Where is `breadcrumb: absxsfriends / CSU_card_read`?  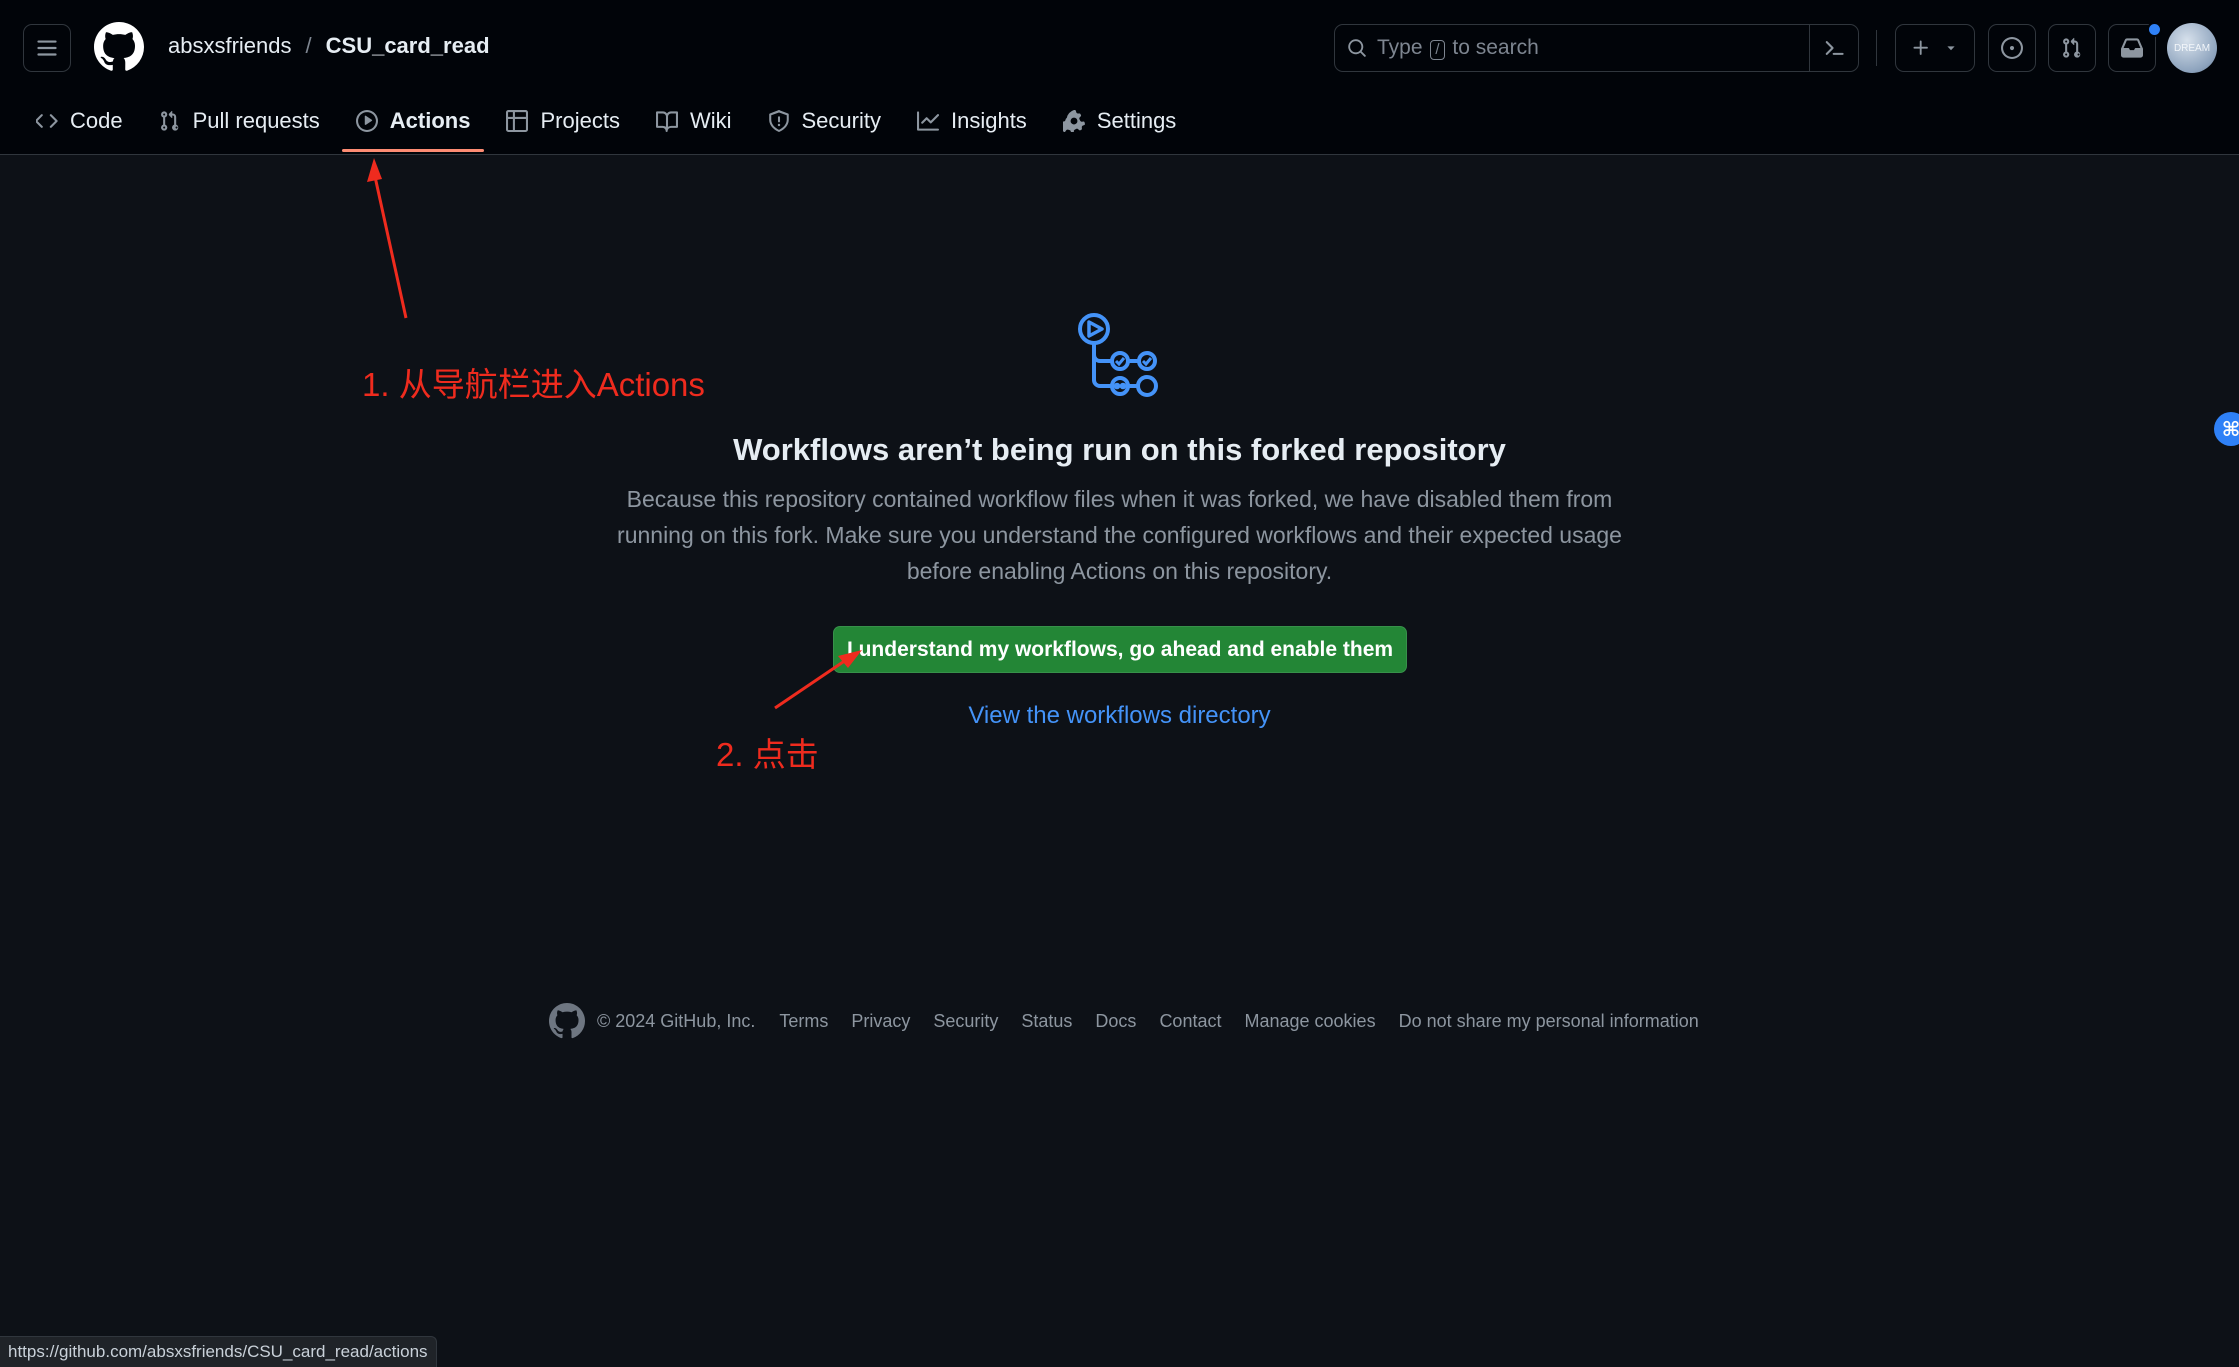
breadcrumb: absxsfriends / CSU_card_read is located at coordinates (329, 46).